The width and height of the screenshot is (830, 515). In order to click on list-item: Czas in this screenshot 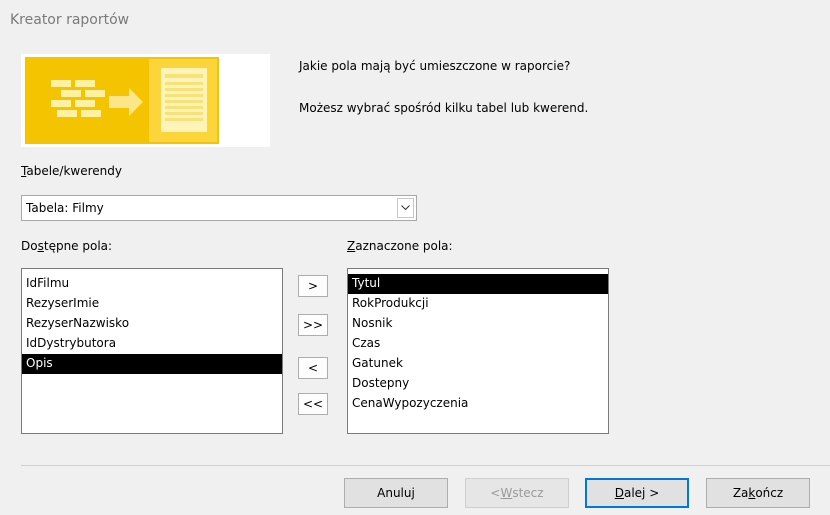, I will do `click(478, 344)`.